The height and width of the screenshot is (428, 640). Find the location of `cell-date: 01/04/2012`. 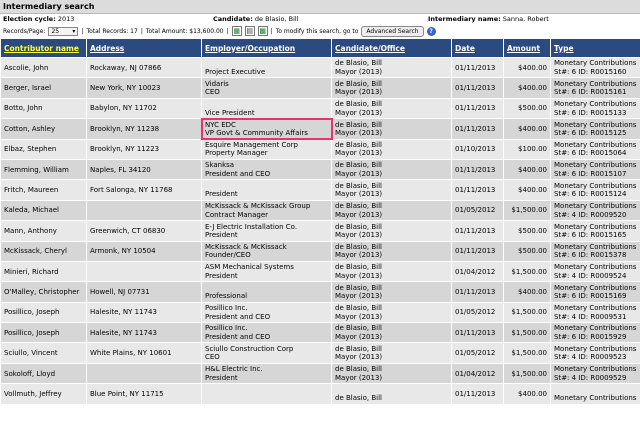

cell-date: 01/04/2012 is located at coordinates (477, 373).